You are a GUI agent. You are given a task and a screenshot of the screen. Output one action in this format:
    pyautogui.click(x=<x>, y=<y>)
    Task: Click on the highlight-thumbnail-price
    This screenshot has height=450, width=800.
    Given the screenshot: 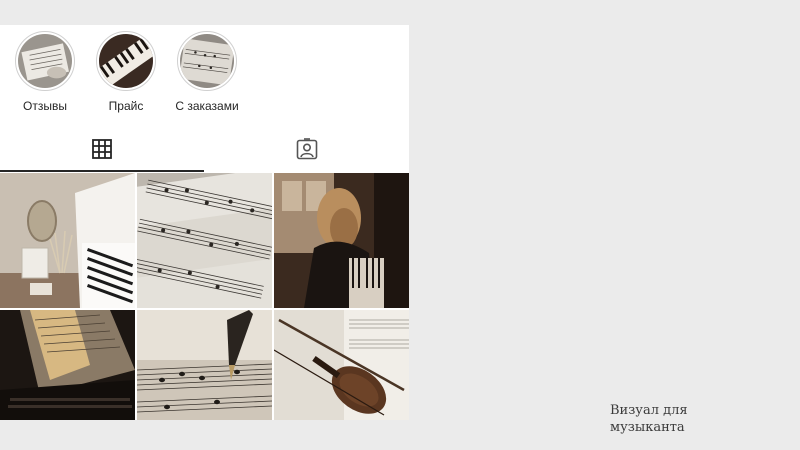 What is the action you would take?
    pyautogui.click(x=126, y=61)
    